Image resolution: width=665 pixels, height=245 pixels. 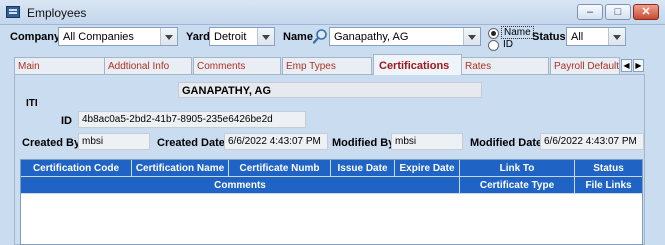 I want to click on status-select: All, so click(x=596, y=36).